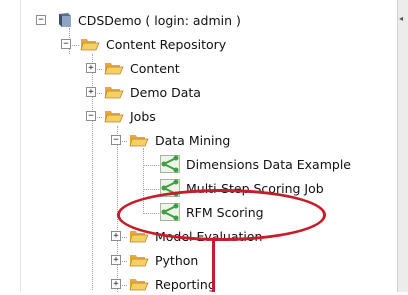  I want to click on tree-node-label: Data Mining, so click(193, 140).